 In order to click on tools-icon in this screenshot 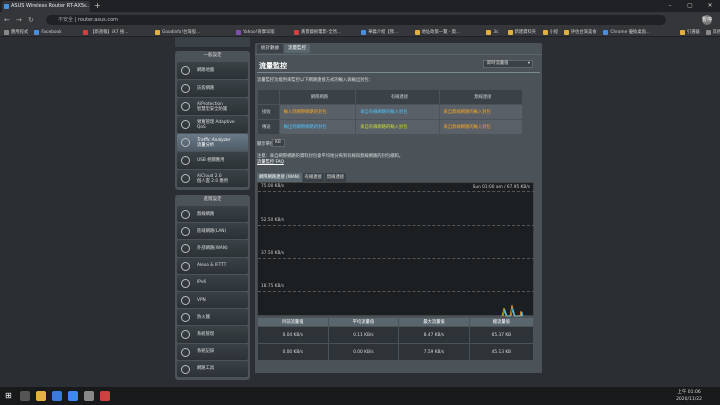, I will do `click(185, 369)`.